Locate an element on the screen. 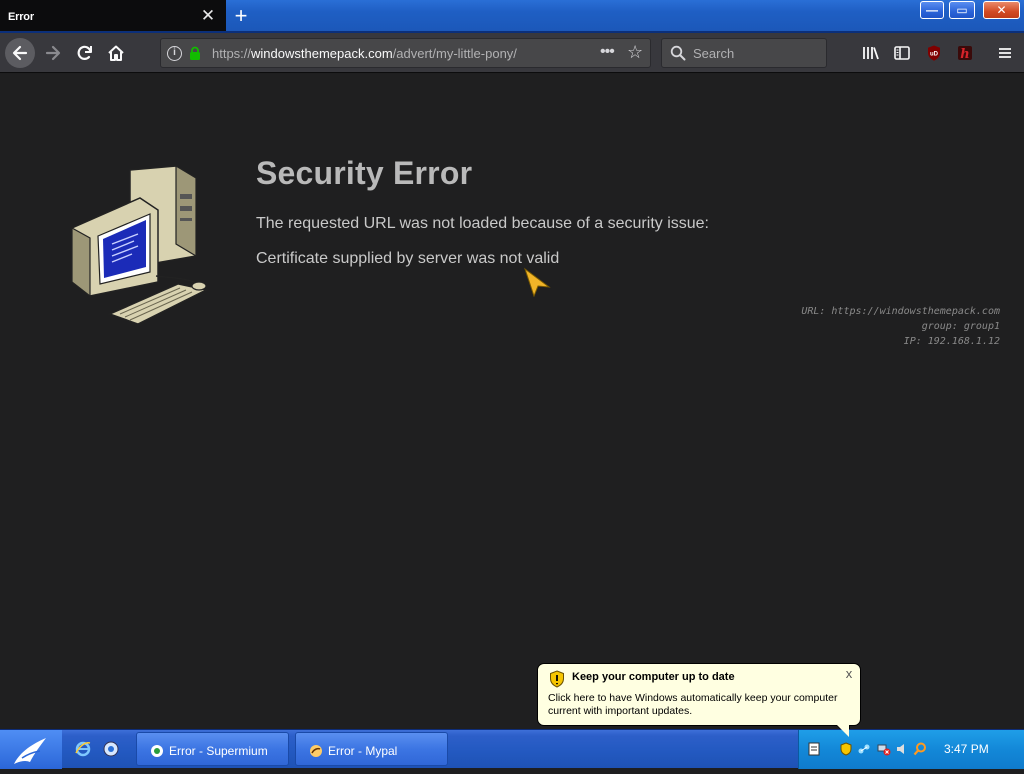 The height and width of the screenshot is (774, 1024). document-tray-icon is located at coordinates (814, 749).